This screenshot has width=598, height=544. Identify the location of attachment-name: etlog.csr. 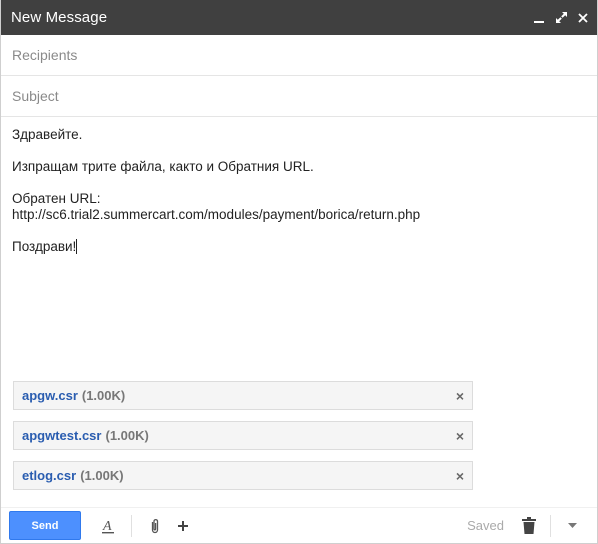
(49, 475).